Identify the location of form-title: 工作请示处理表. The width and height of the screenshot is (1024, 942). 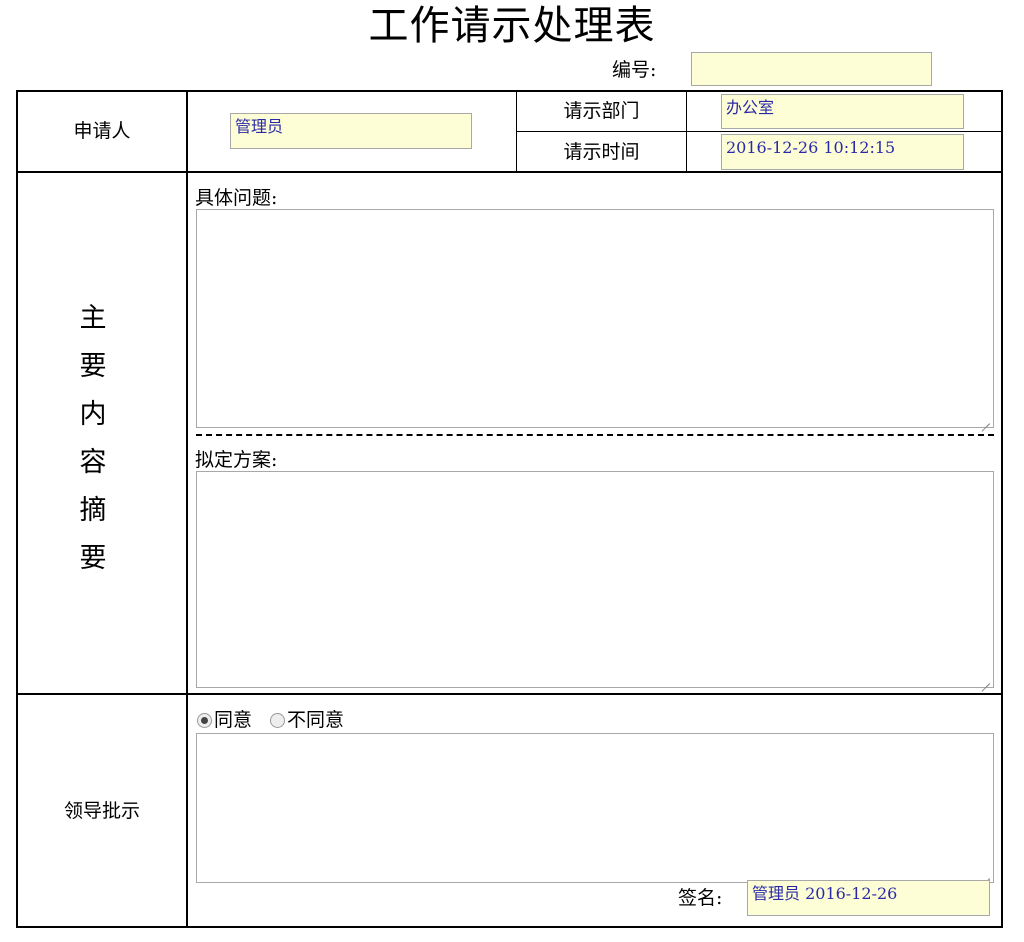
(512, 26).